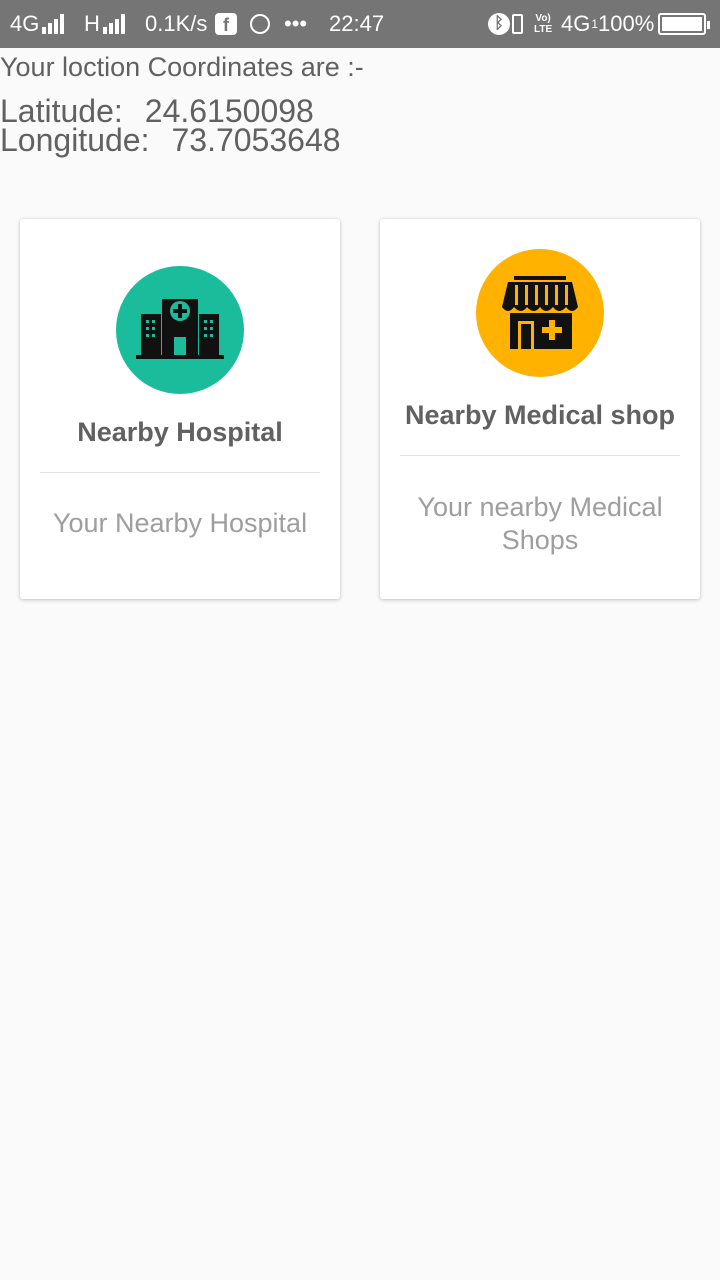  Describe the element at coordinates (540, 415) in the screenshot. I see `card-title: Nearby Medical shop` at that location.